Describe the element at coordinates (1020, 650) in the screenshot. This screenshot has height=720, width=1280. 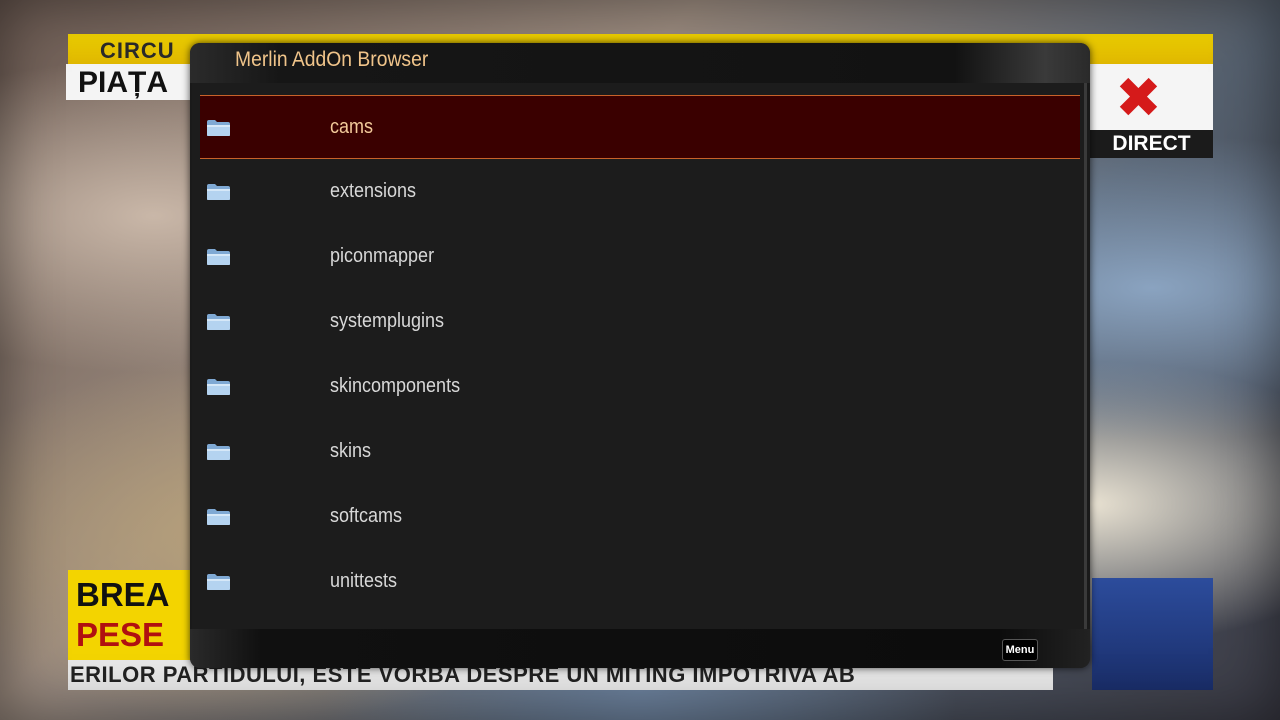
I see `menu-button: Menu` at that location.